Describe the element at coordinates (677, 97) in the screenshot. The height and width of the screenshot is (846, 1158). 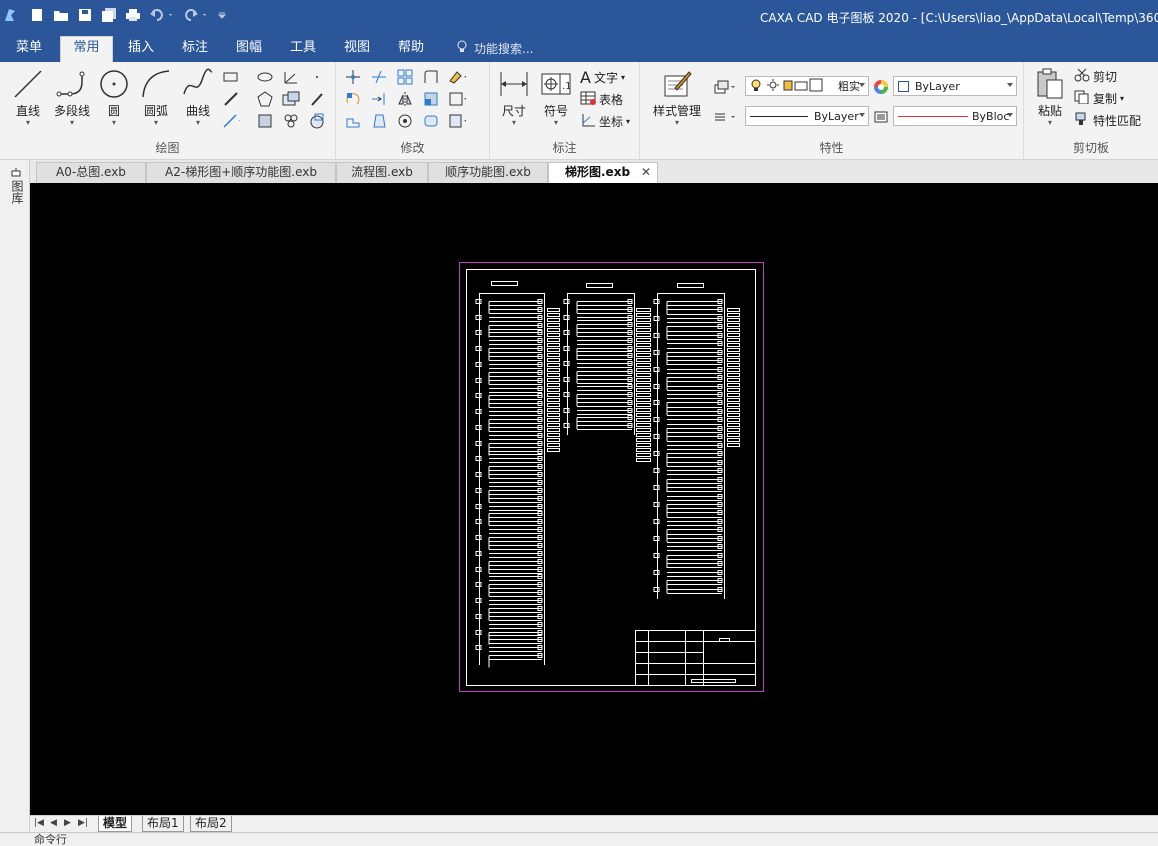
I see `style-manager-button: 样式管理 ▾` at that location.